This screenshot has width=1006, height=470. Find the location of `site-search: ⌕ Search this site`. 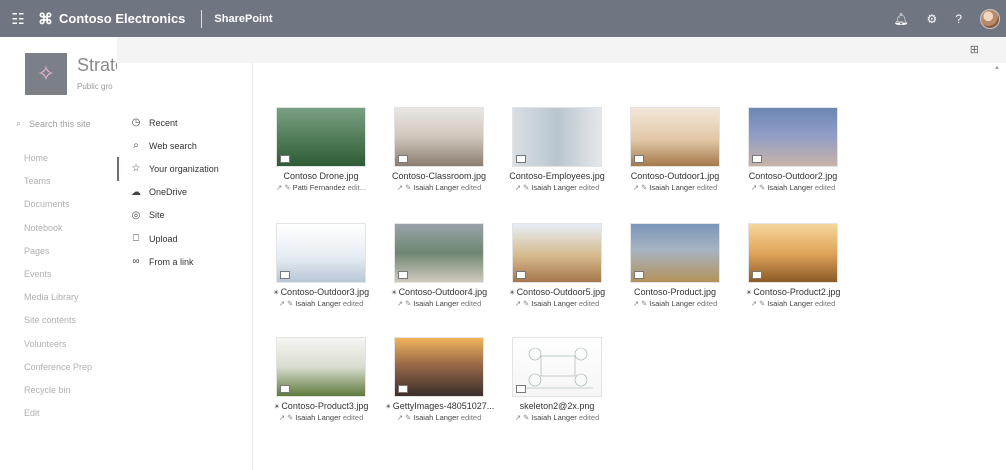

site-search: ⌕ Search this site is located at coordinates (53, 123).